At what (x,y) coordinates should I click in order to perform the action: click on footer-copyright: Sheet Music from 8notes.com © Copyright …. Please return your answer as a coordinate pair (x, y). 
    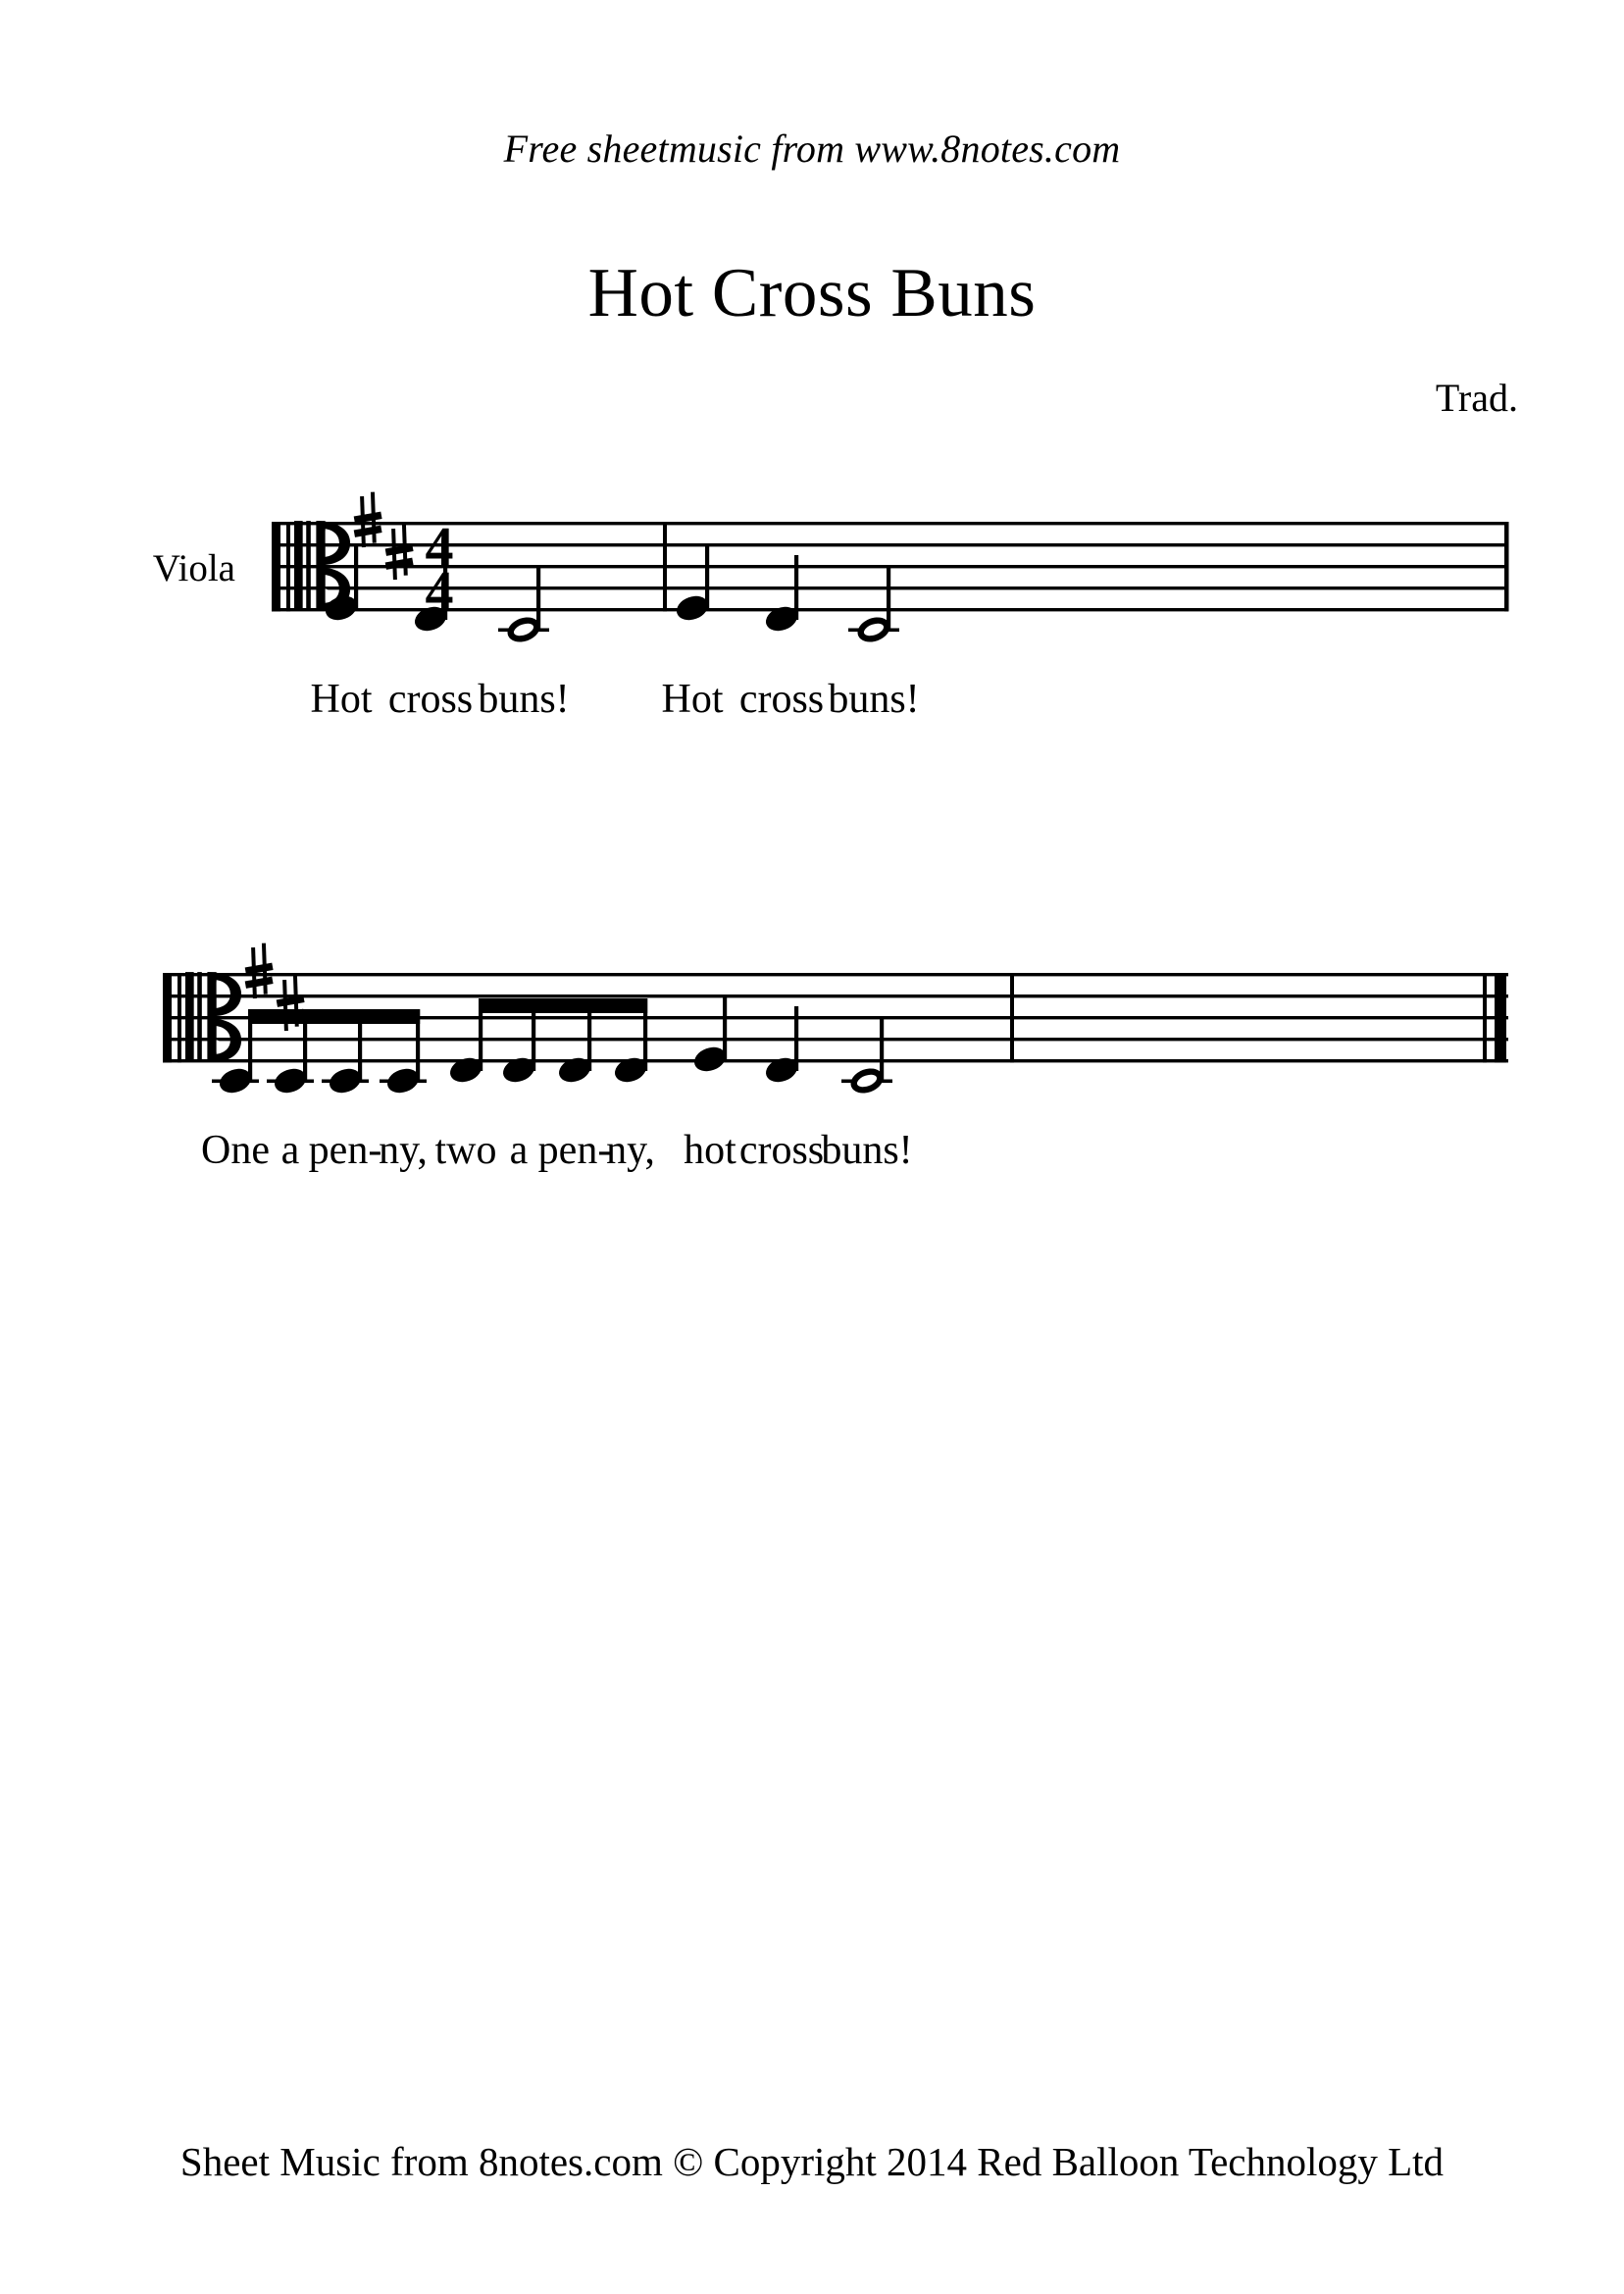
    Looking at the image, I should click on (812, 2161).